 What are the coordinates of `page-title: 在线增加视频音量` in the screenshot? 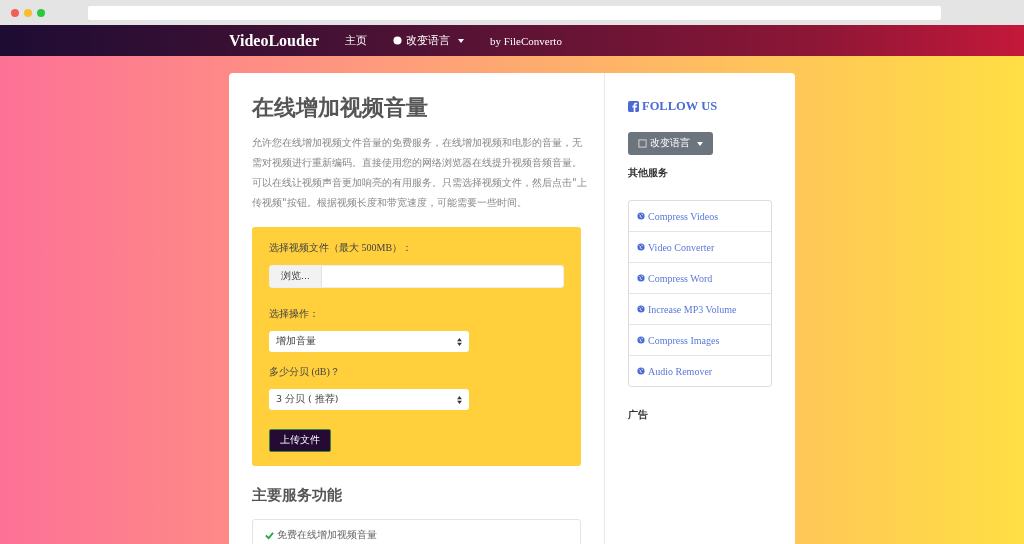 It's located at (340, 108).